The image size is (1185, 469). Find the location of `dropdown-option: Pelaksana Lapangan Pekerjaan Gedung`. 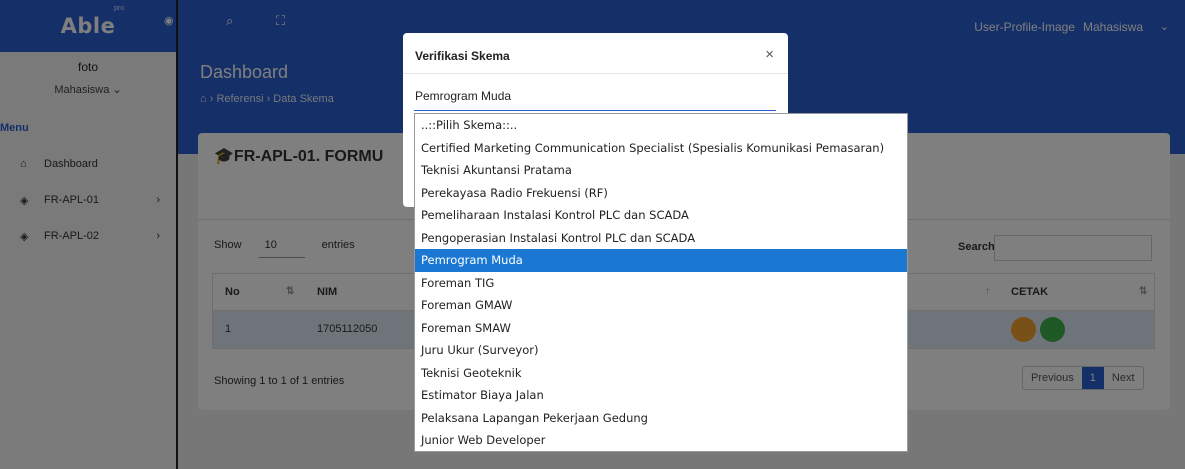

dropdown-option: Pelaksana Lapangan Pekerjaan Gedung is located at coordinates (661, 418).